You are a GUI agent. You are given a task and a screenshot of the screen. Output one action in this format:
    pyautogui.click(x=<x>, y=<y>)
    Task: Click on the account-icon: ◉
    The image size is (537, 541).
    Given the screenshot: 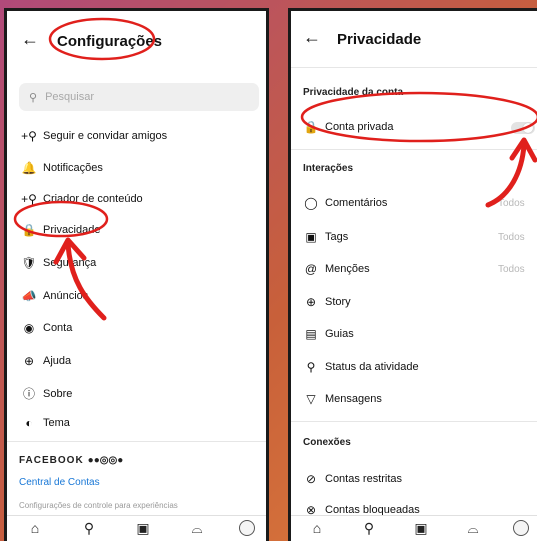 What is the action you would take?
    pyautogui.click(x=29, y=328)
    